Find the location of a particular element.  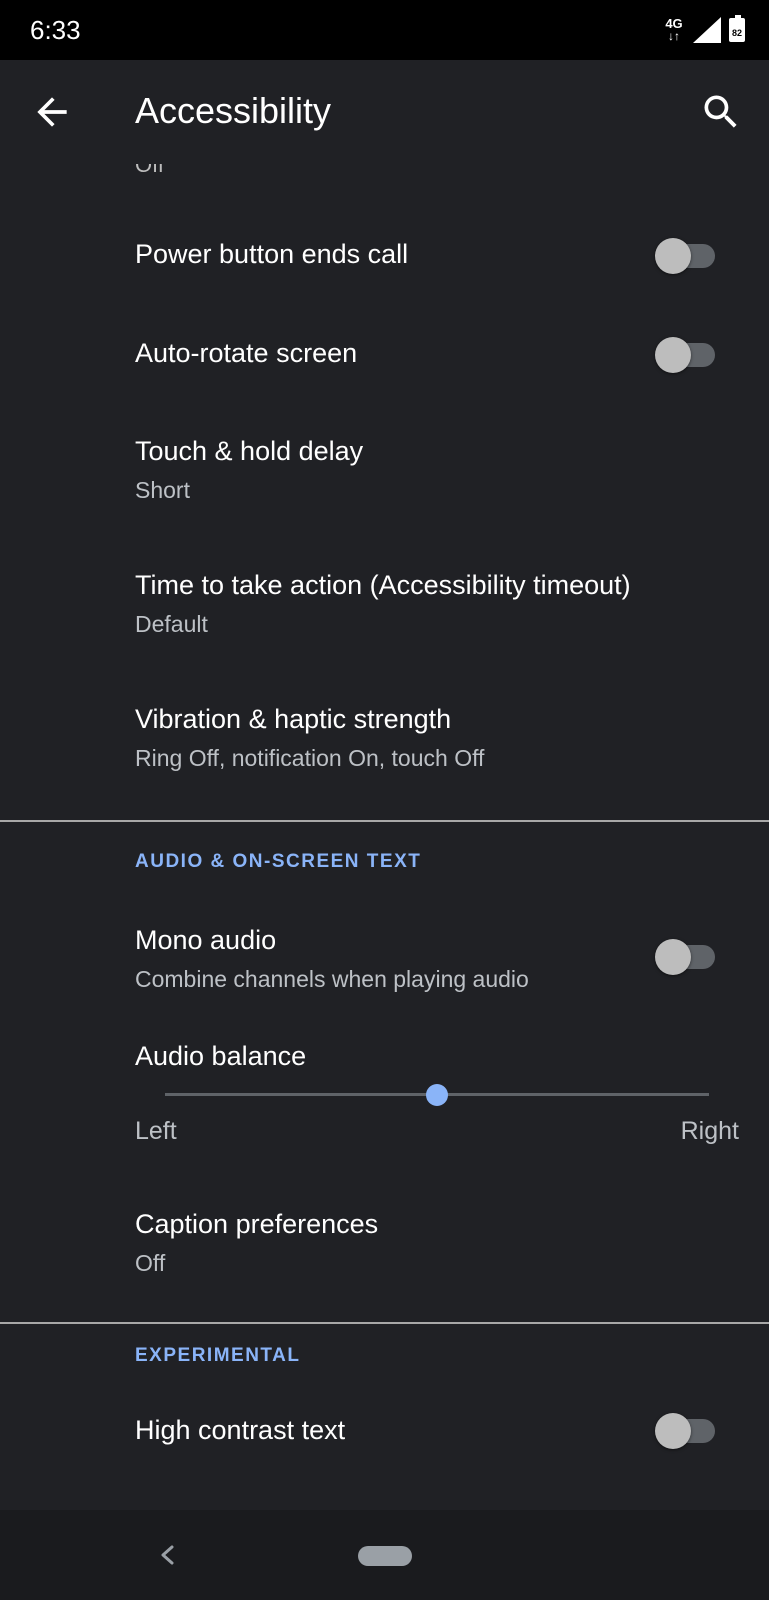

row-title: Auto-rotate screen is located at coordinates (246, 353).